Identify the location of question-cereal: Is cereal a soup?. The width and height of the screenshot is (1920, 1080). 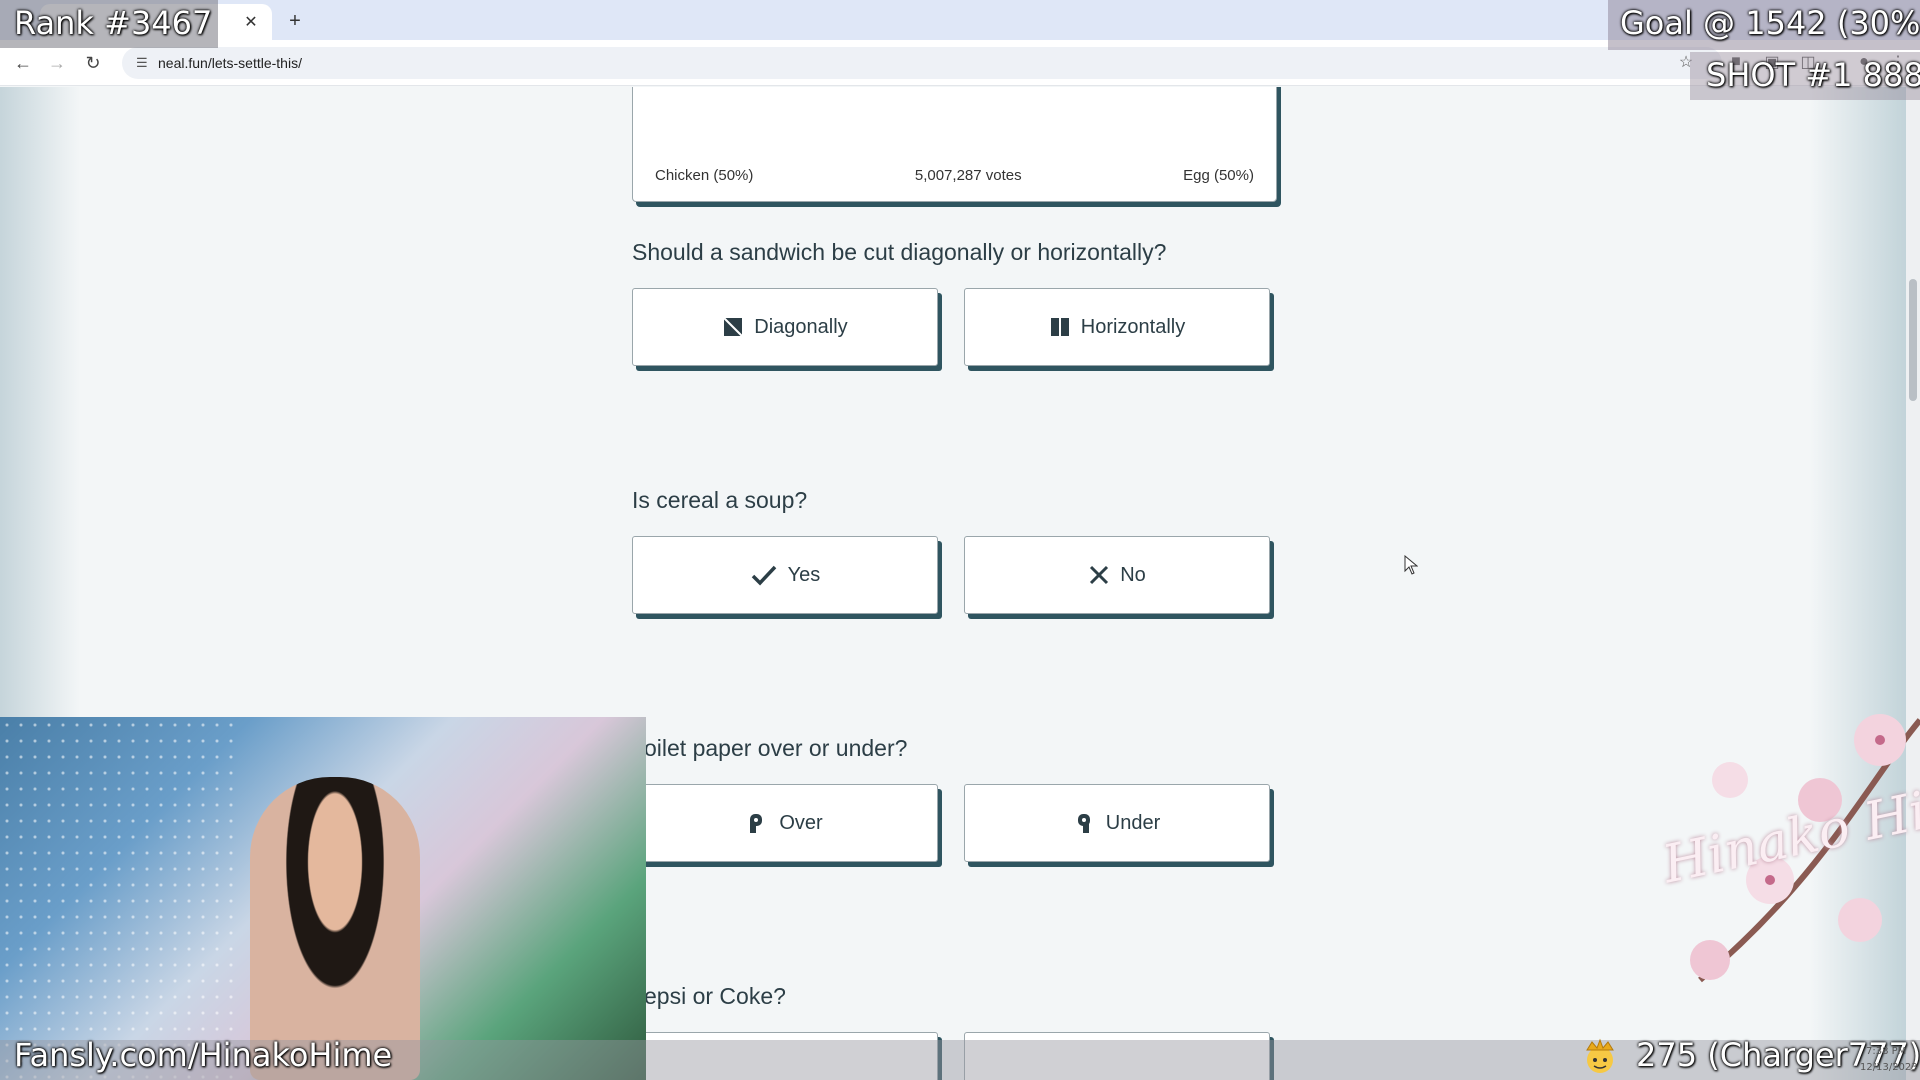
(720, 500).